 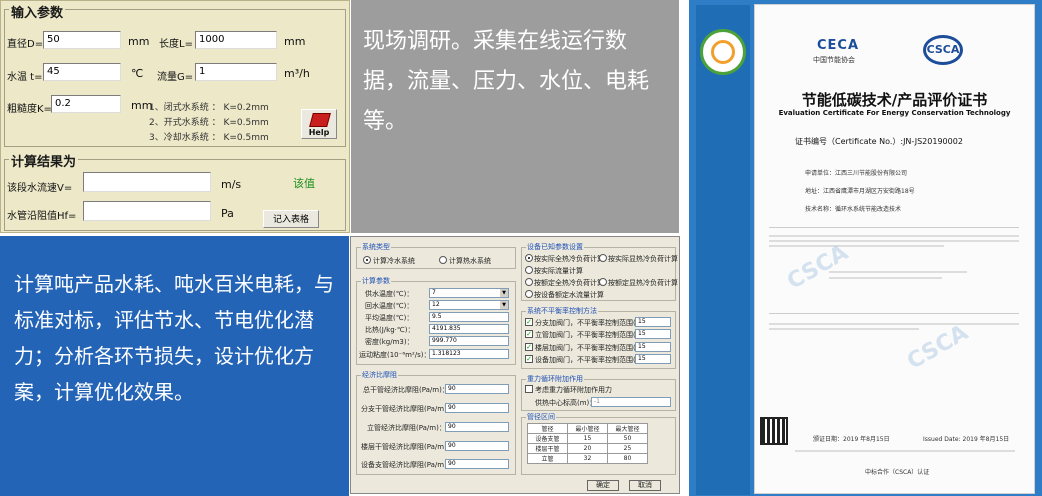 I want to click on velocity-output, so click(x=147, y=182).